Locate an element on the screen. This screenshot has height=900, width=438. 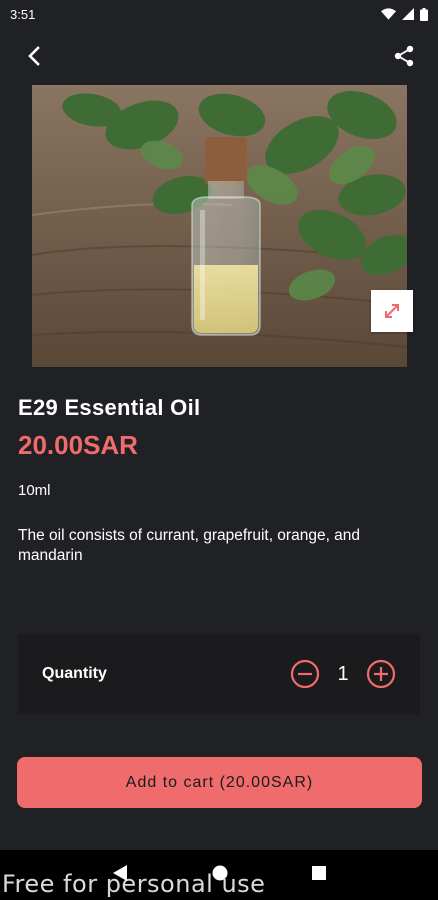
product-price: 20.00SAR is located at coordinates (78, 445).